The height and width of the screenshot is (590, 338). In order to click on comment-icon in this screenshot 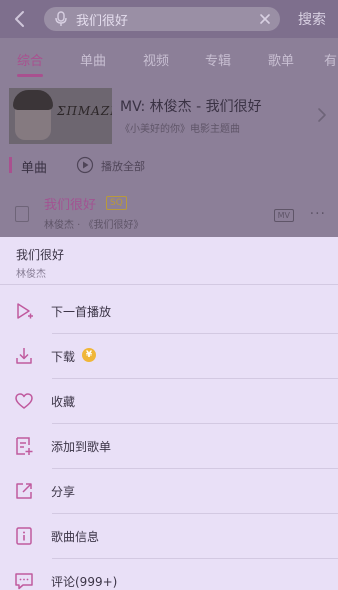, I will do `click(24, 581)`.